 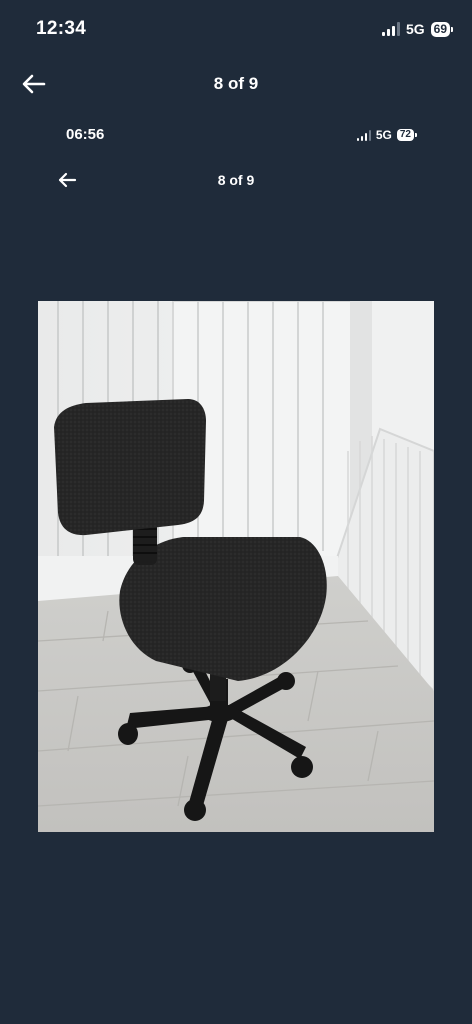 I want to click on network-type: 5G, so click(x=415, y=29).